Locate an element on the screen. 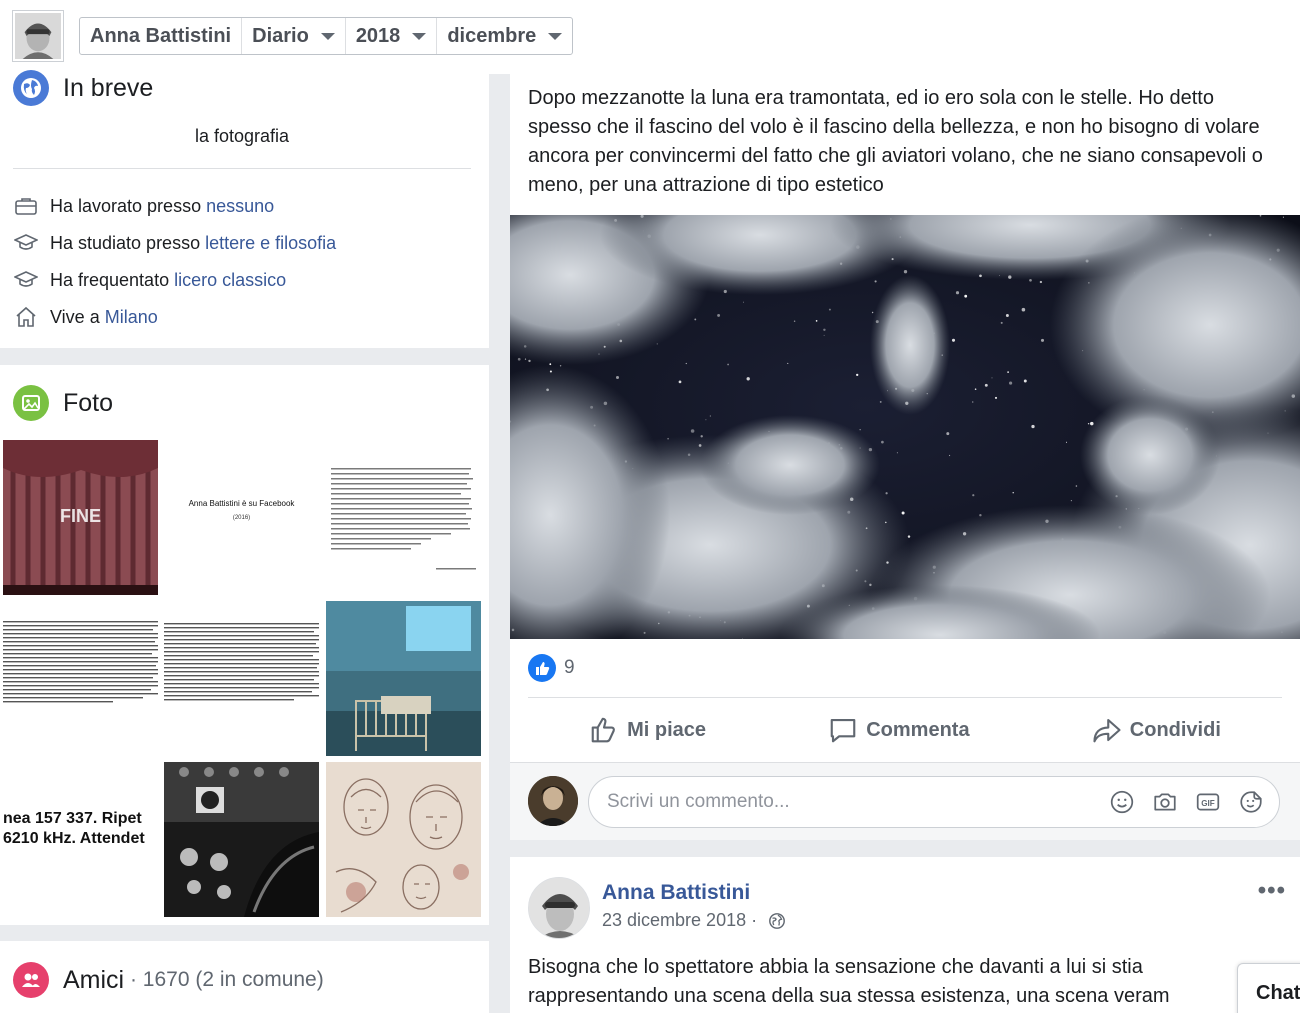 The width and height of the screenshot is (1300, 1013). fine-caption: FINE is located at coordinates (80, 516).